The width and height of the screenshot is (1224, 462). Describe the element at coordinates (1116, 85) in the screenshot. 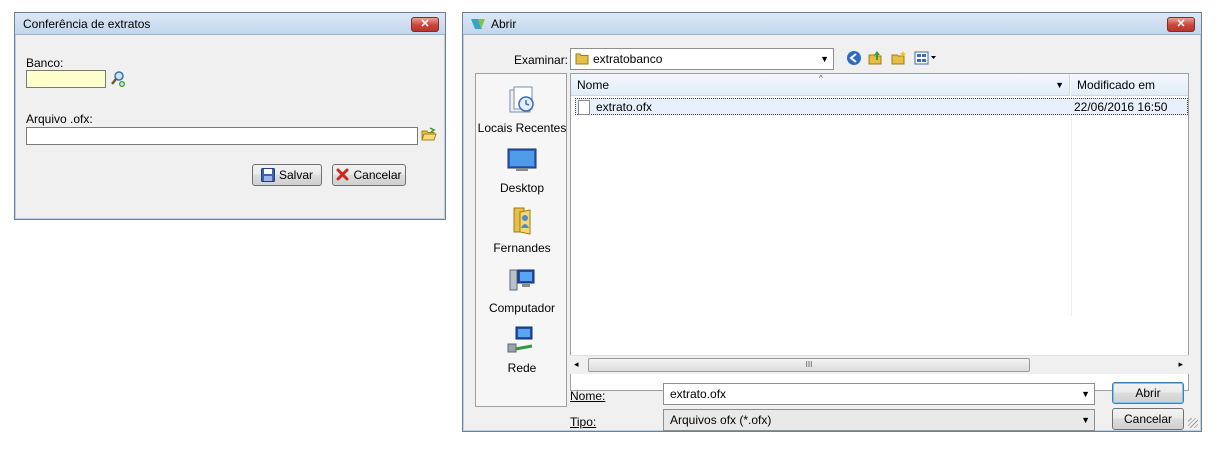

I see `column-modified-label: Modificado em` at that location.